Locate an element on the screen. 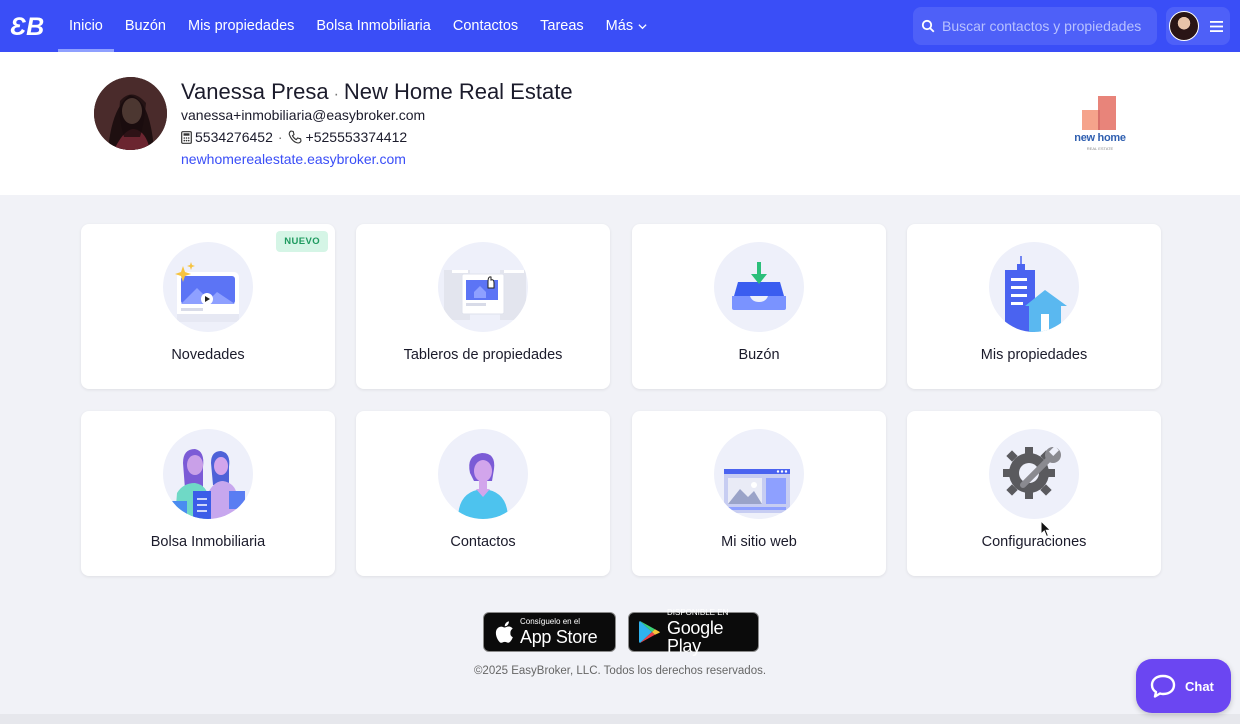 This screenshot has width=1240, height=724. bottom-band is located at coordinates (620, 719).